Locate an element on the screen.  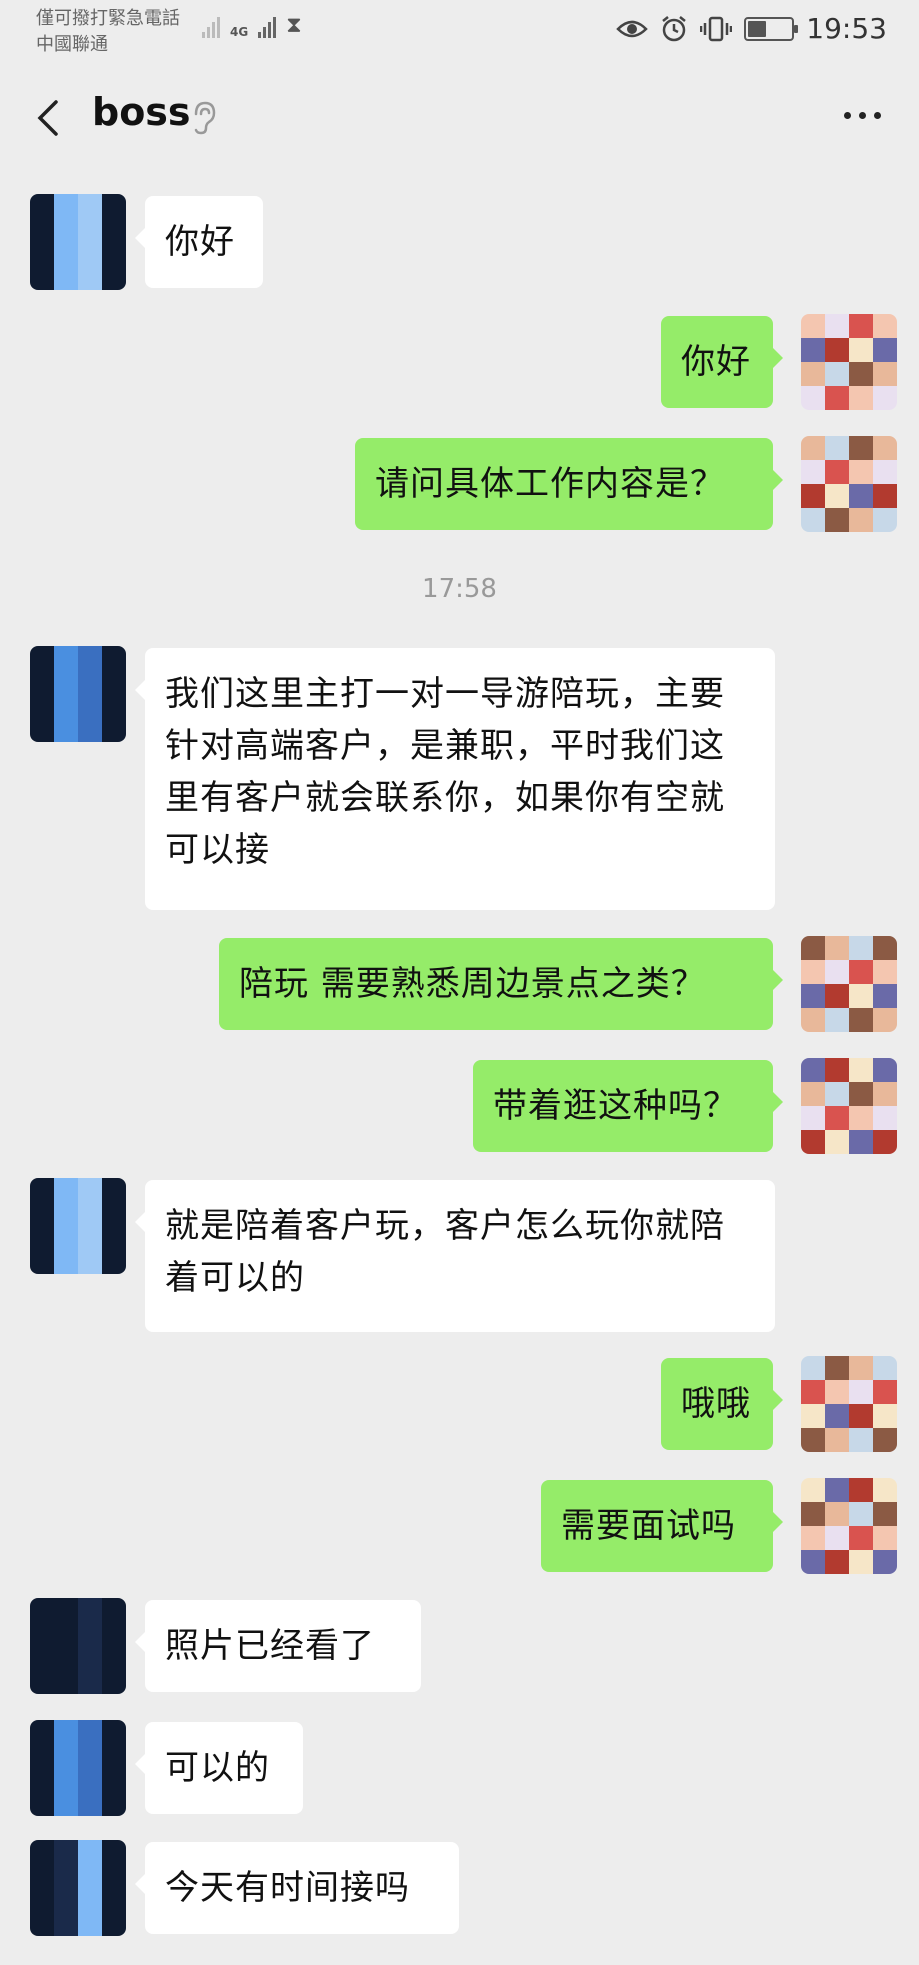
signal-group: 4G ⧗ is located at coordinates (252, 26).